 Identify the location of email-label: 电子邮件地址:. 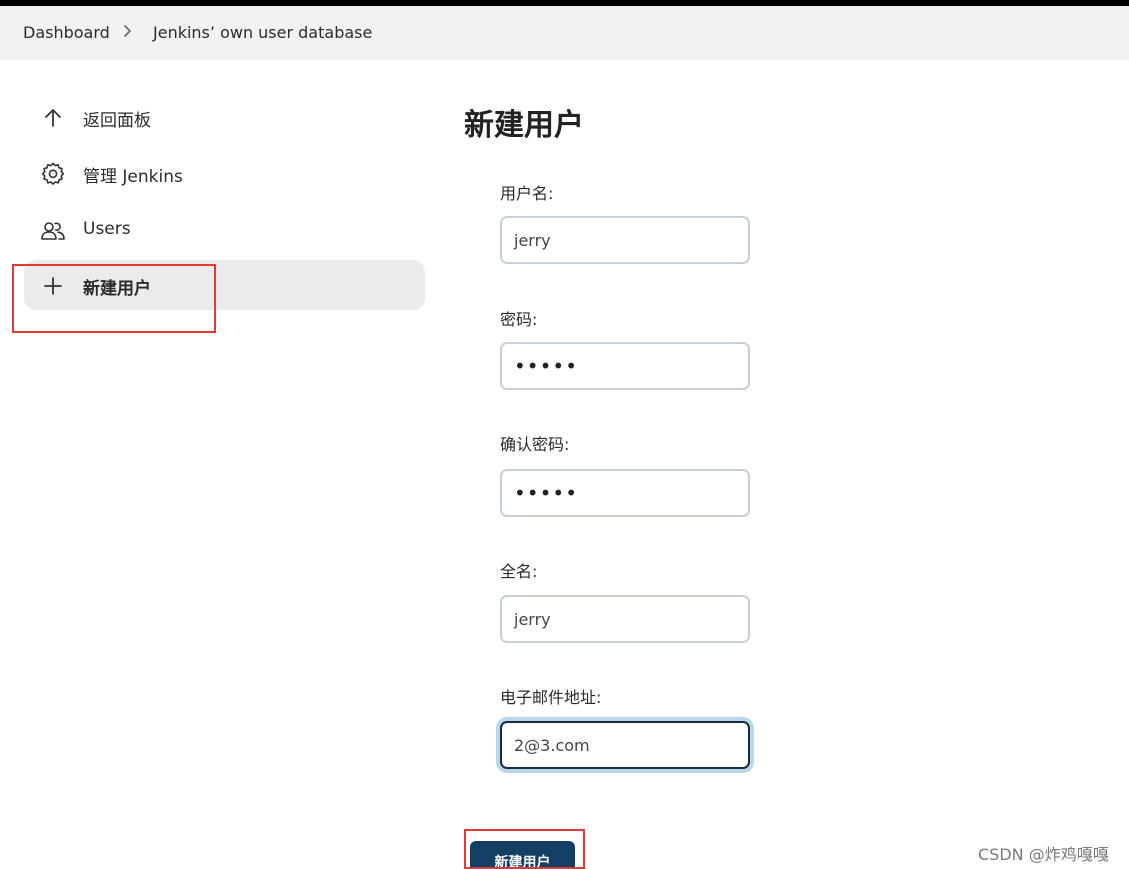
(551, 697).